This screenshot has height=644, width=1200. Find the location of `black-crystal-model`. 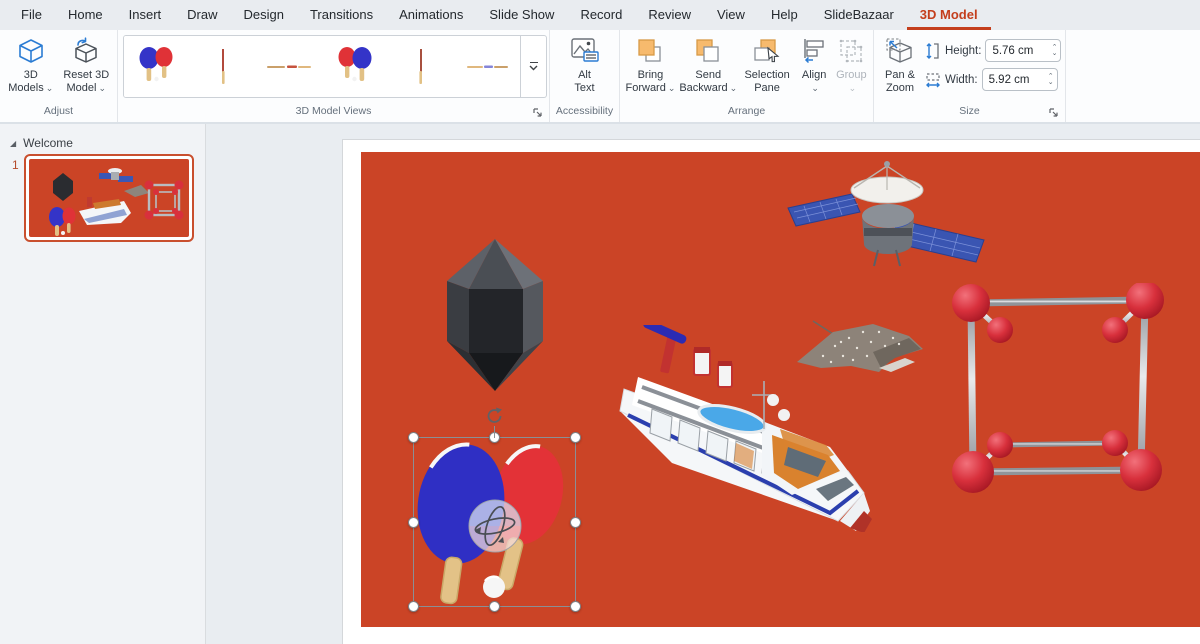

black-crystal-model is located at coordinates (495, 315).